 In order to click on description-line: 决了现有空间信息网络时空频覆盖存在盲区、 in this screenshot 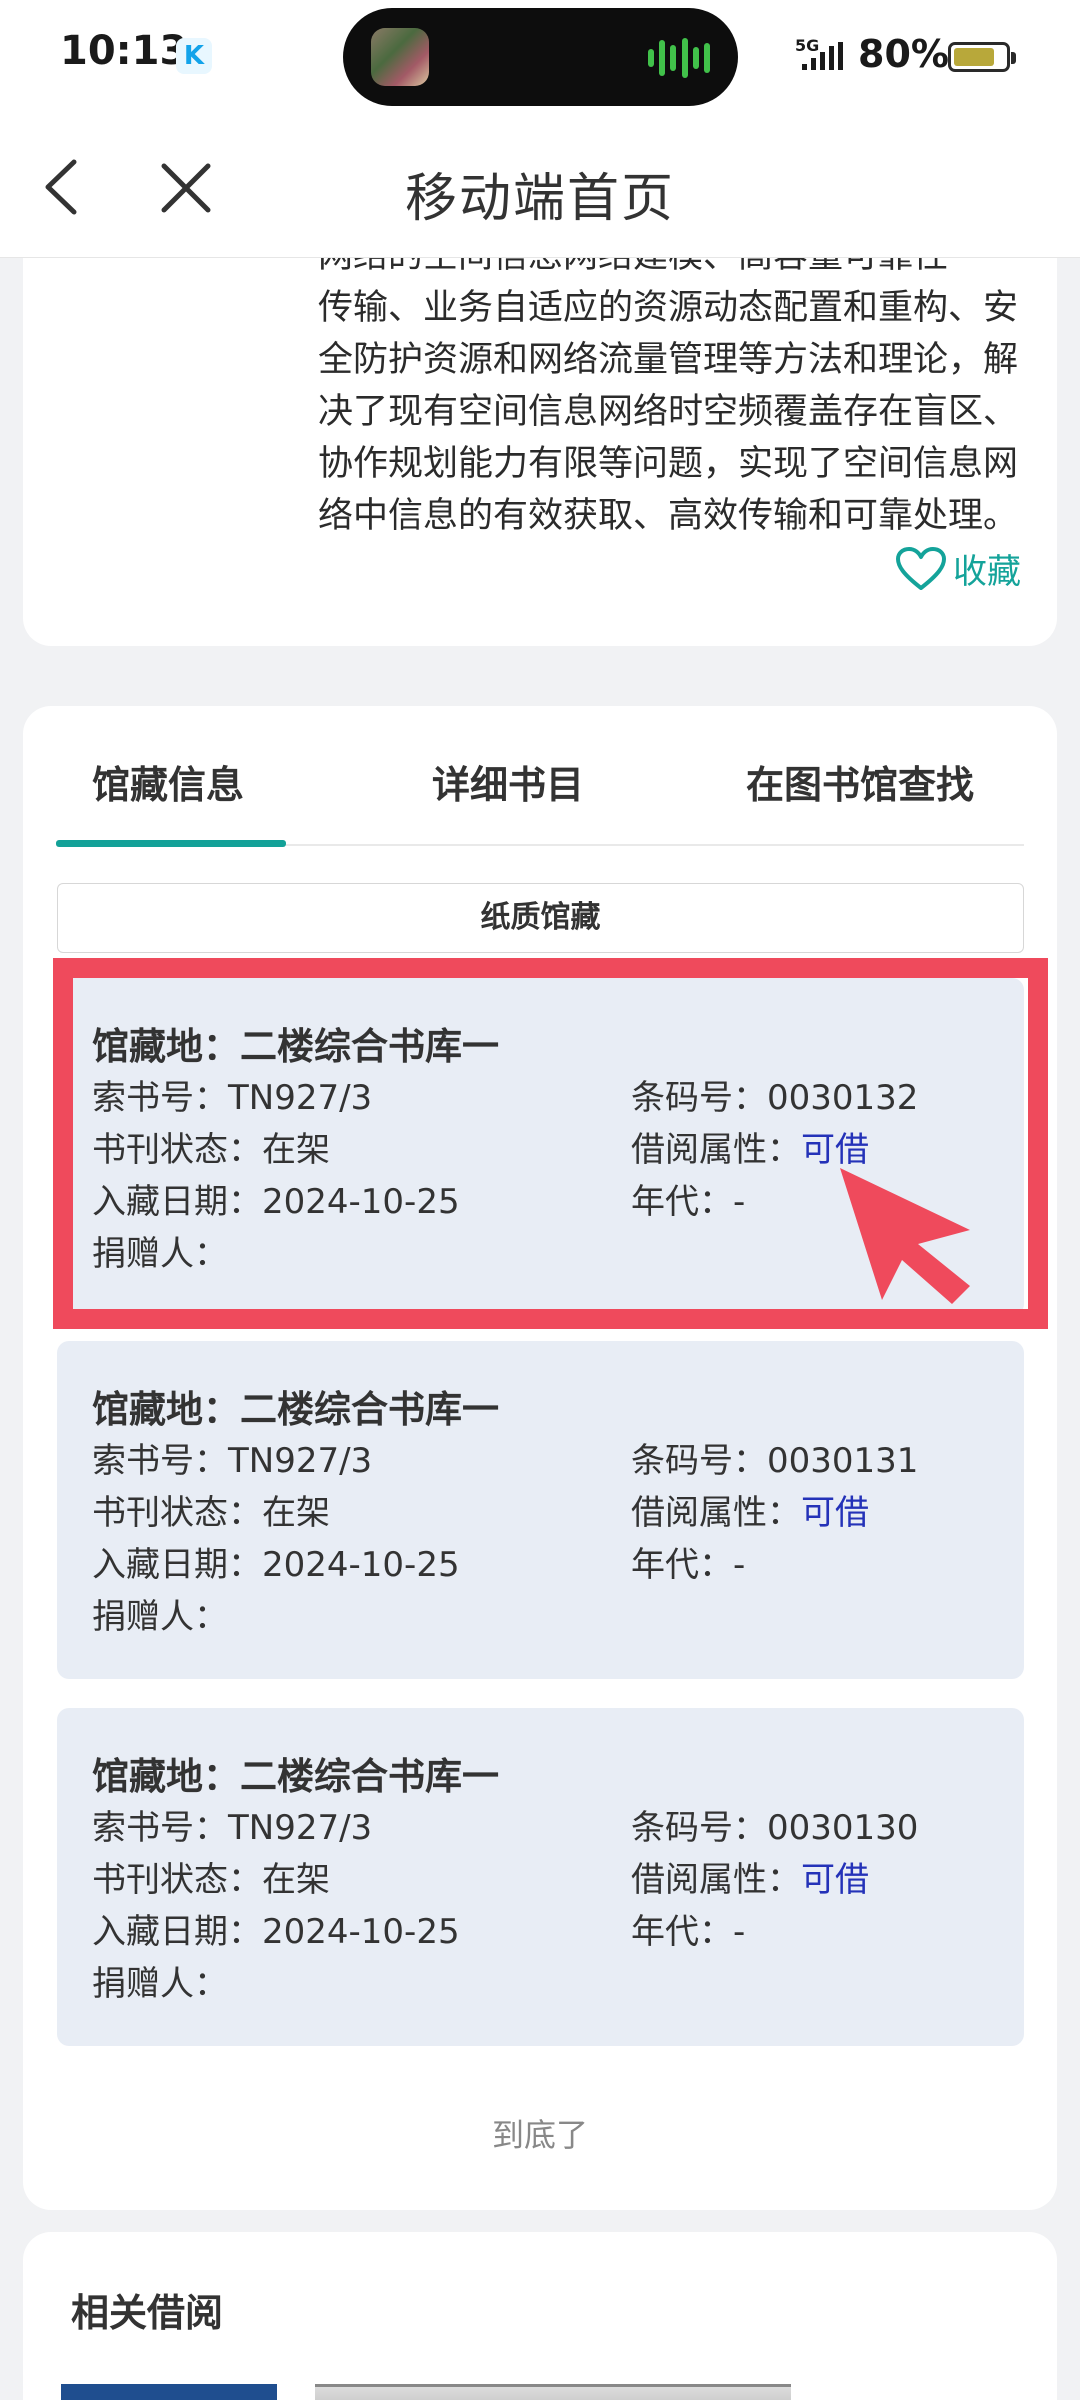, I will do `click(668, 412)`.